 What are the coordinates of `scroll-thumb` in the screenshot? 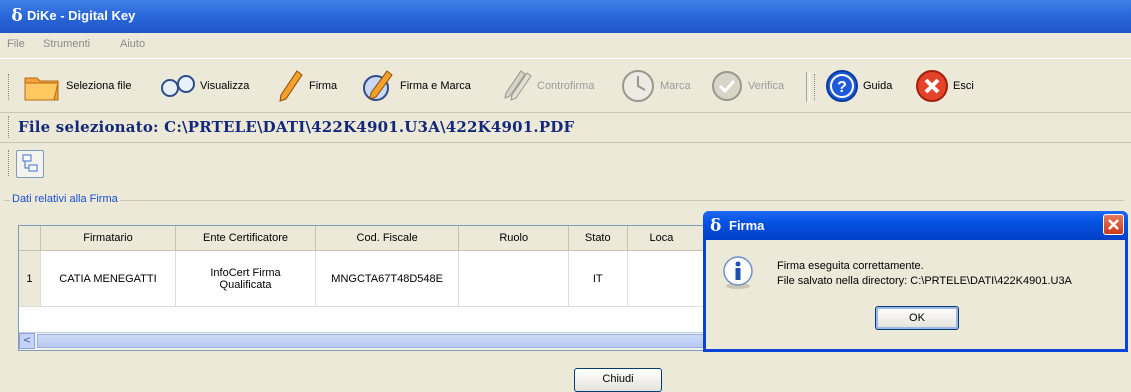 It's located at (377, 341).